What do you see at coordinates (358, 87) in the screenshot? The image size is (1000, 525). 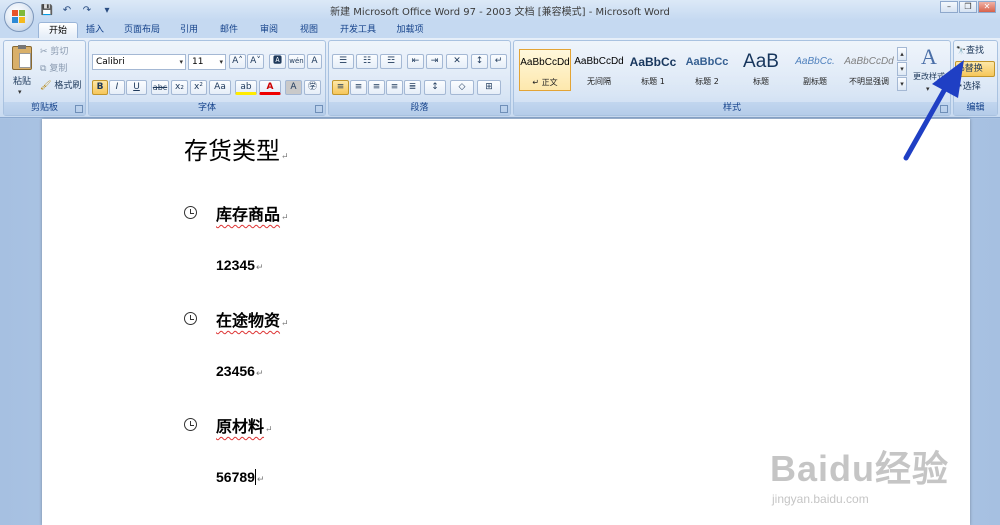 I see `align-center-button: ≡` at bounding box center [358, 87].